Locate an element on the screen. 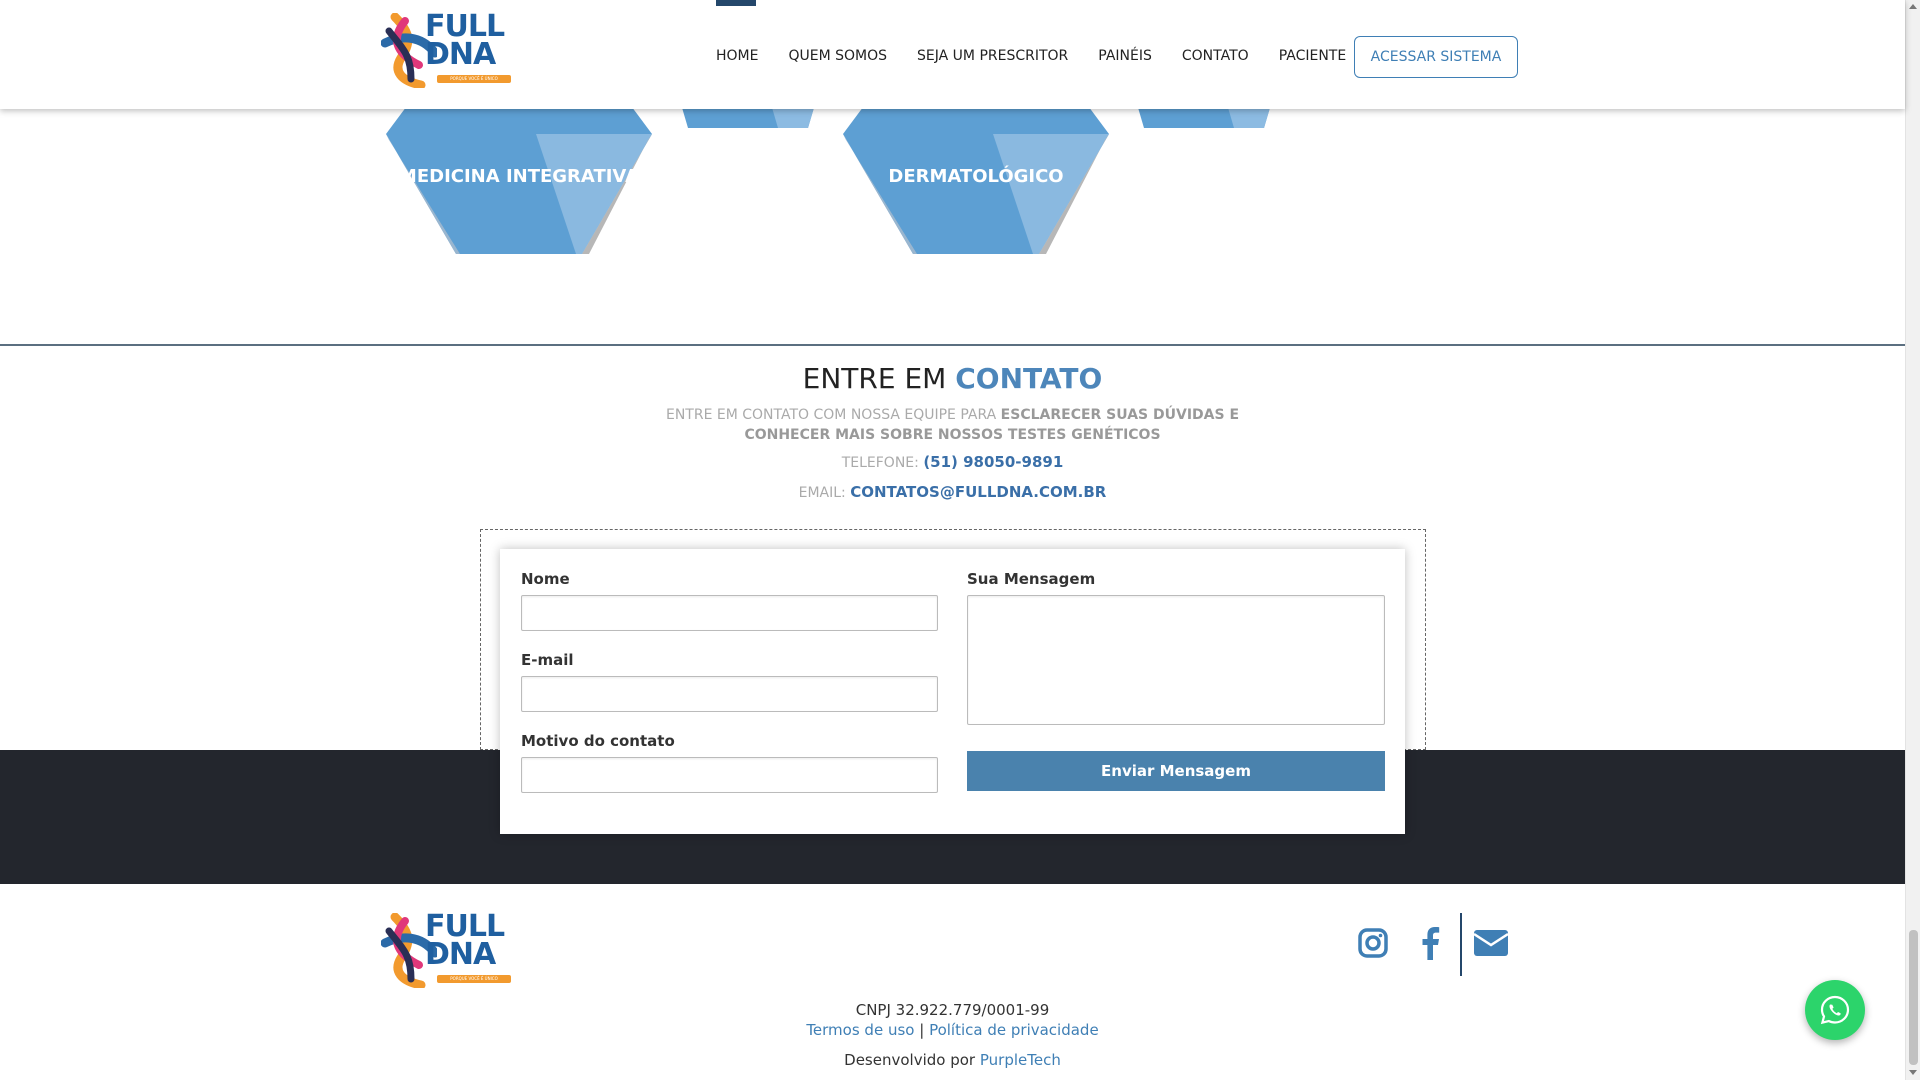  reason-label: Motivo do contato is located at coordinates (598, 741).